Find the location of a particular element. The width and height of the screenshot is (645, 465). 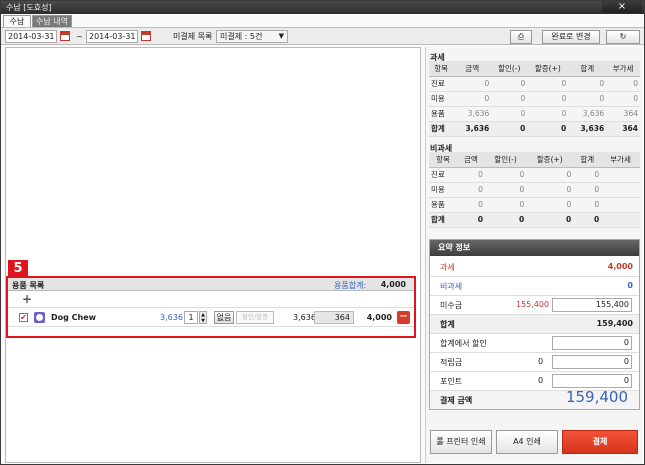

section-badge: 5 is located at coordinates (18, 268).